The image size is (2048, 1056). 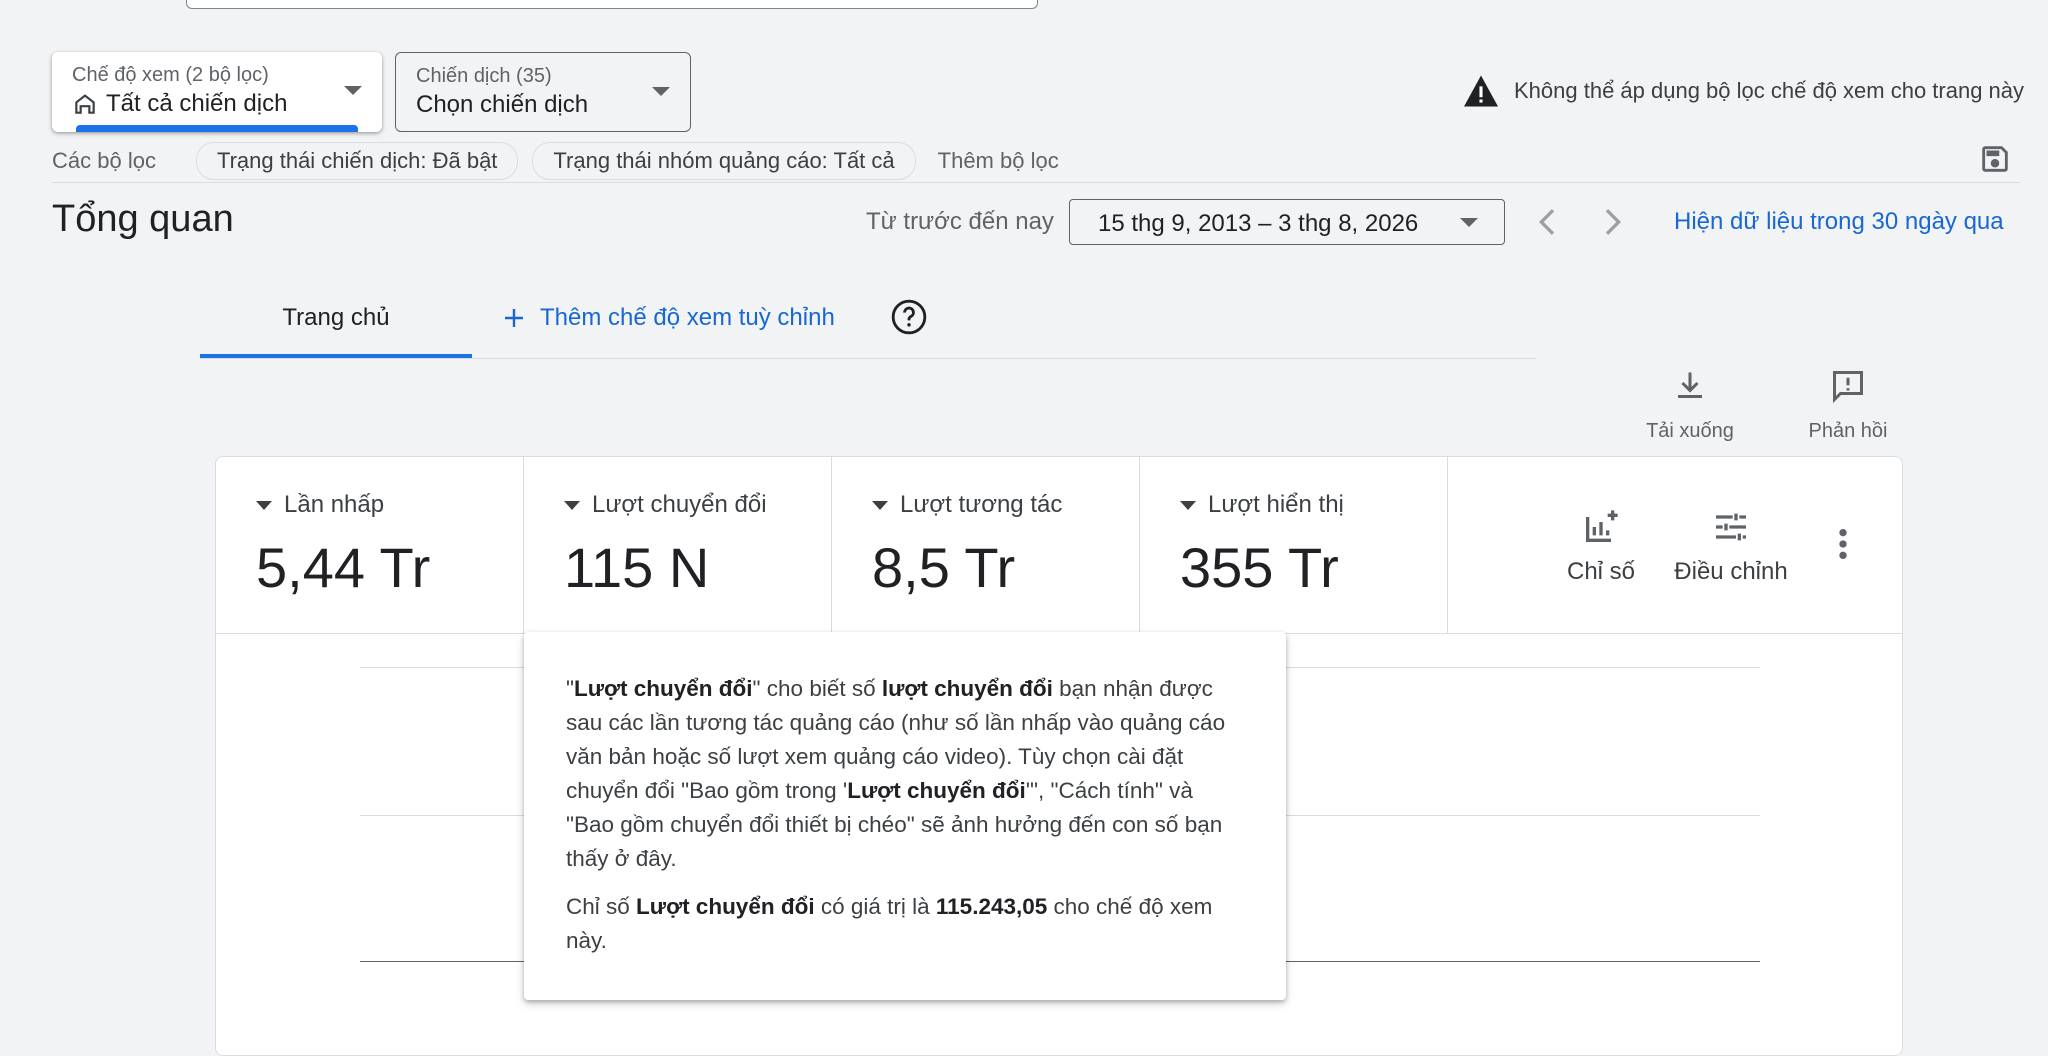 I want to click on show-last-30-days-link: Hiện dữ liệu trong 30 ngày qua, so click(x=1839, y=222).